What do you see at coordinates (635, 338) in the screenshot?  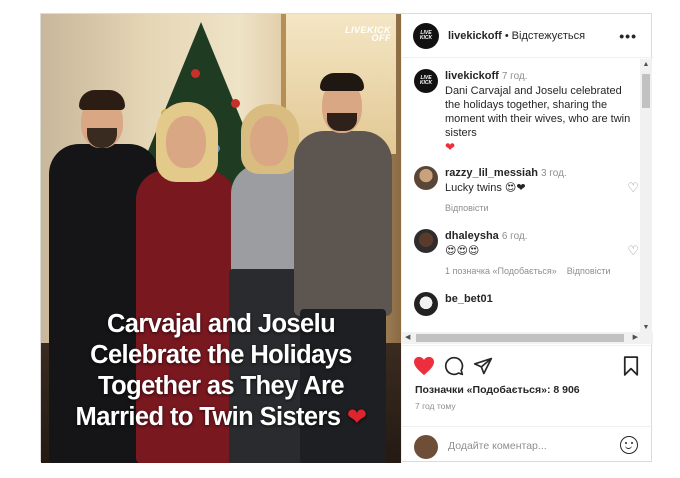 I see `scroll-right-arrow-icon: ▶` at bounding box center [635, 338].